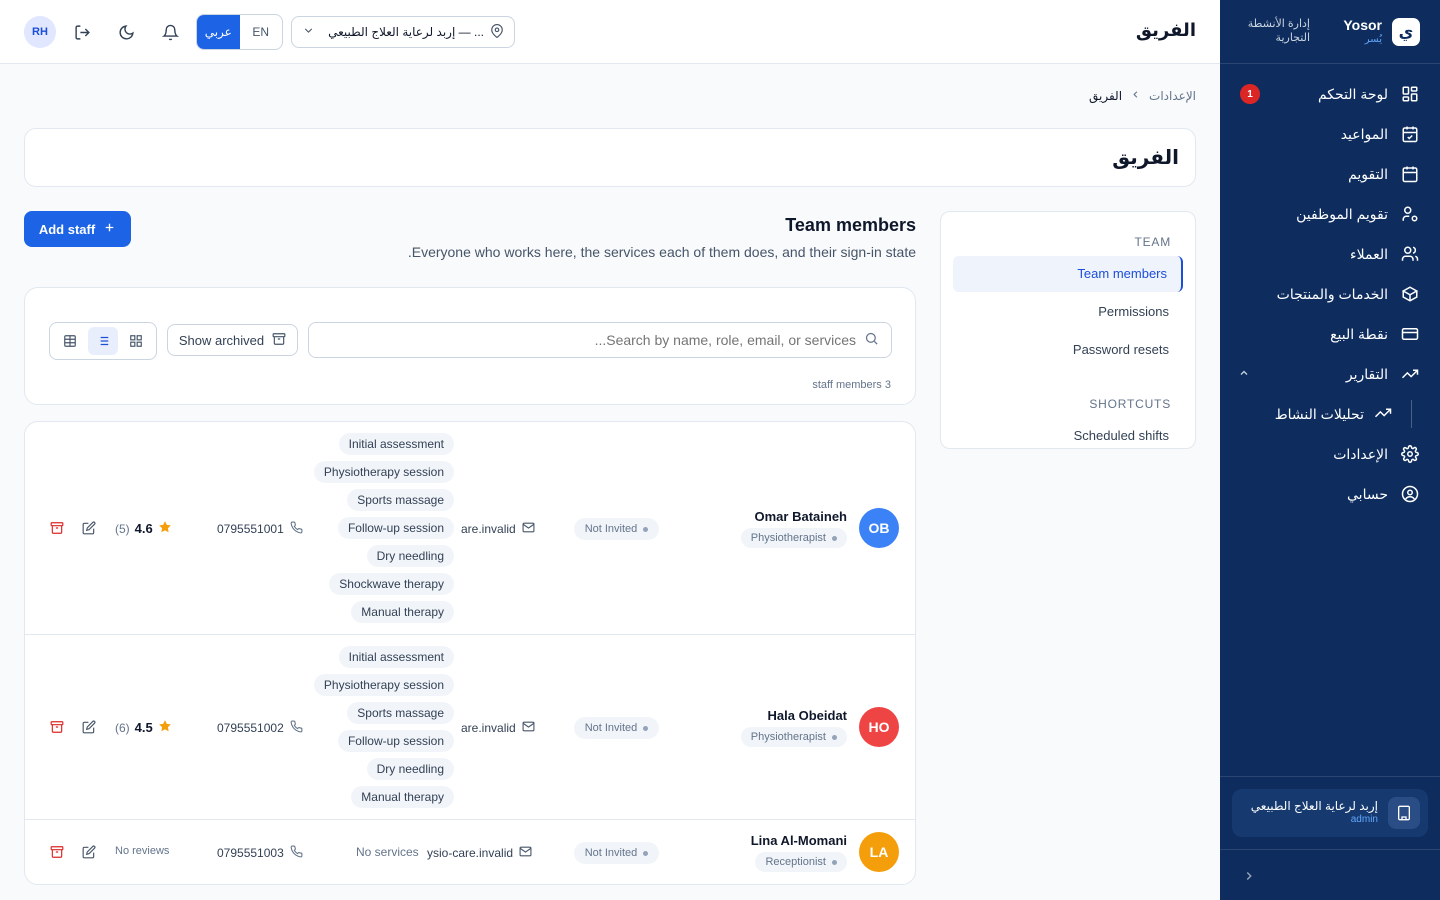 Image resolution: width=1440 pixels, height=900 pixels. What do you see at coordinates (1360, 453) in the screenshot?
I see `sidebar-item-label: الإعدادات` at bounding box center [1360, 453].